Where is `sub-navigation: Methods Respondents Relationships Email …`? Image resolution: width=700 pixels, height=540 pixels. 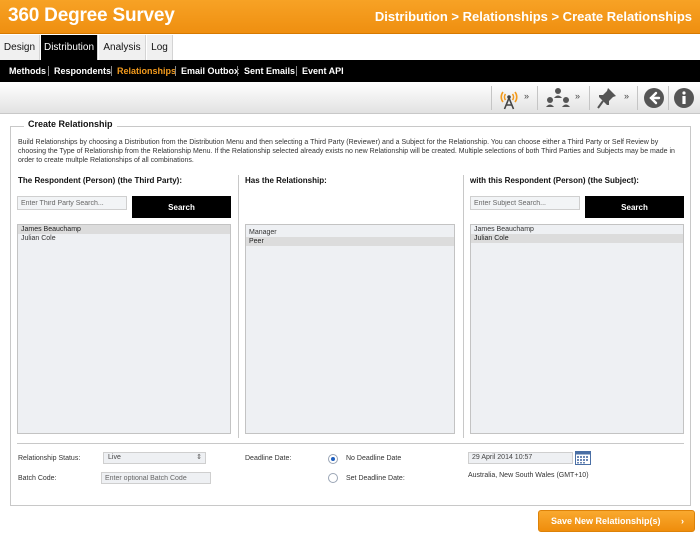 sub-navigation: Methods Respondents Relationships Email … is located at coordinates (350, 71).